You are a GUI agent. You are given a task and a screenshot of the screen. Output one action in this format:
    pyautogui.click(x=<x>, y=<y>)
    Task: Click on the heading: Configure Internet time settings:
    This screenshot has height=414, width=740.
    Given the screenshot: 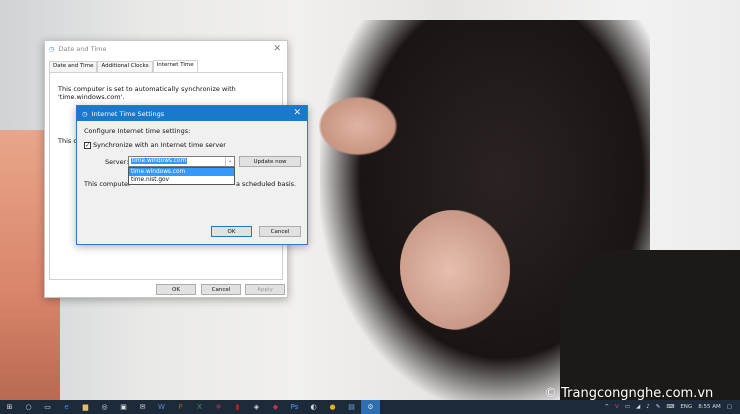 What is the action you would take?
    pyautogui.click(x=137, y=131)
    